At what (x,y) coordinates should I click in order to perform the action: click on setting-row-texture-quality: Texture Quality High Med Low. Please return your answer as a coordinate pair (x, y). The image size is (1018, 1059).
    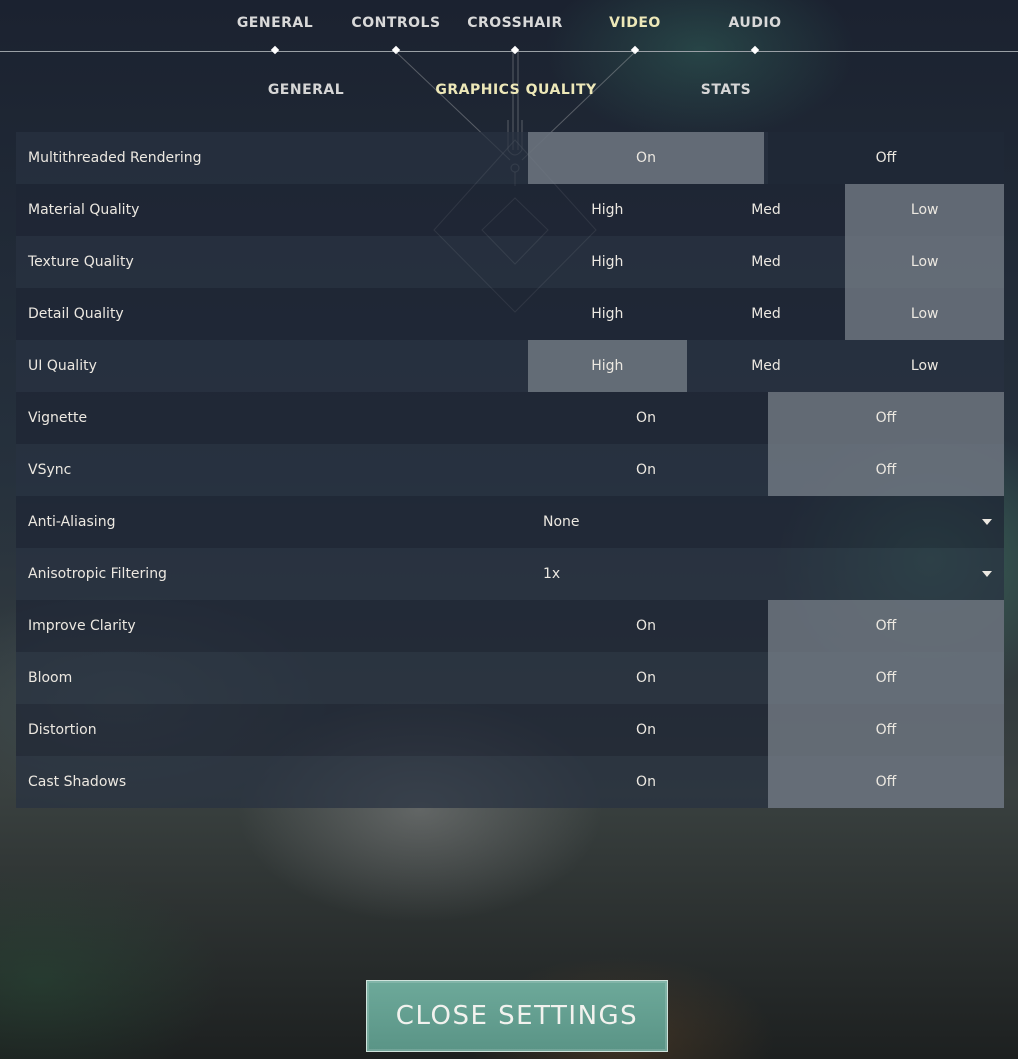
    Looking at the image, I should click on (510, 262).